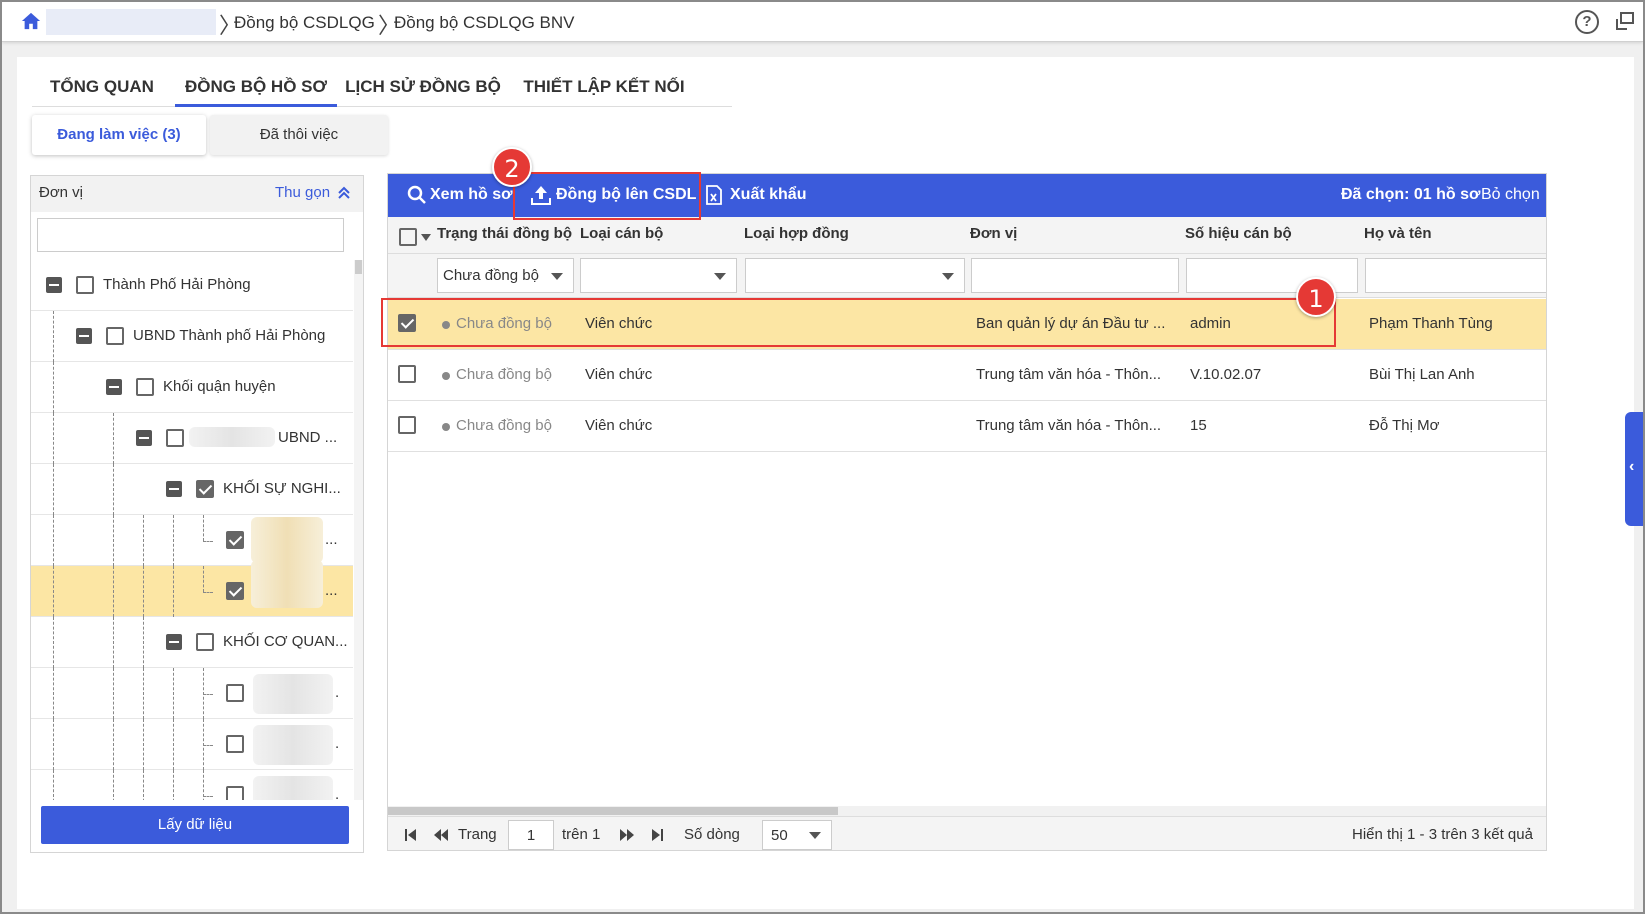 This screenshot has width=1645, height=914. Describe the element at coordinates (408, 237) in the screenshot. I see `select-all-checkbox` at that location.